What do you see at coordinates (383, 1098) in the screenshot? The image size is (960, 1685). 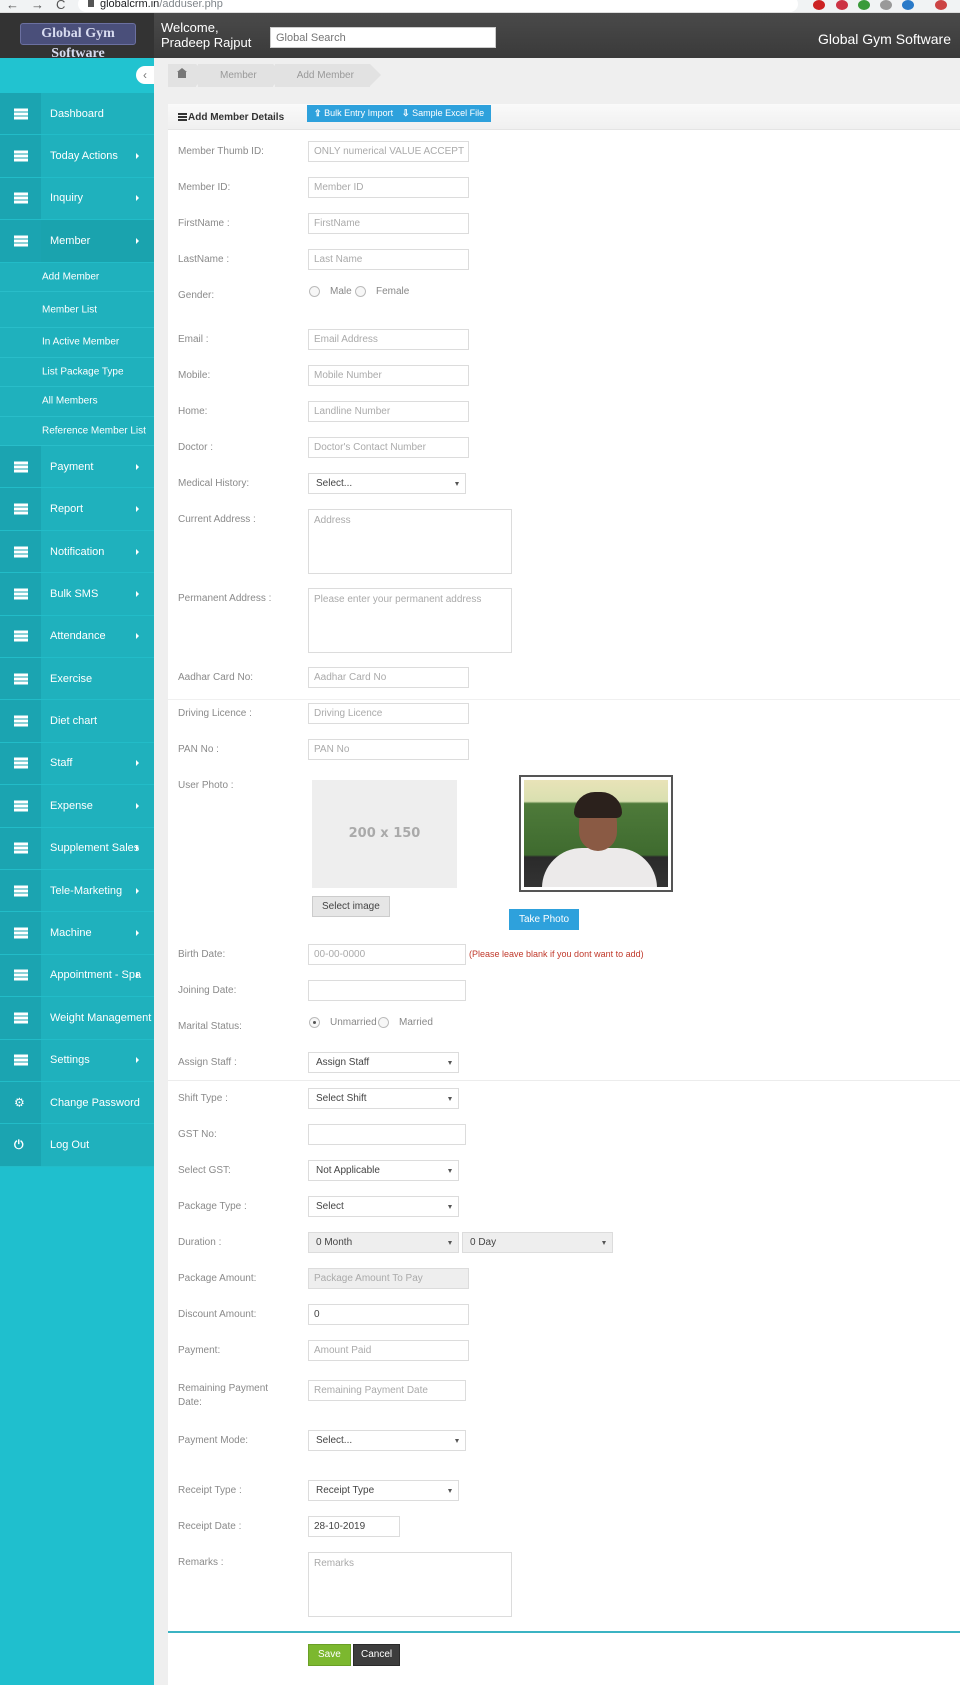 I see `shift-type-select: Select Shift` at bounding box center [383, 1098].